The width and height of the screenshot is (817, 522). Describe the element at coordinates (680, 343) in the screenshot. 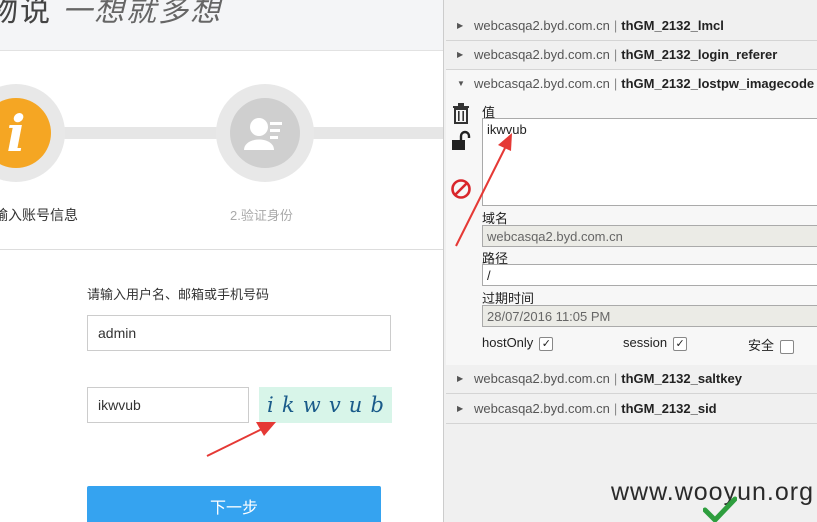

I see `session-checkbox: ✓` at that location.